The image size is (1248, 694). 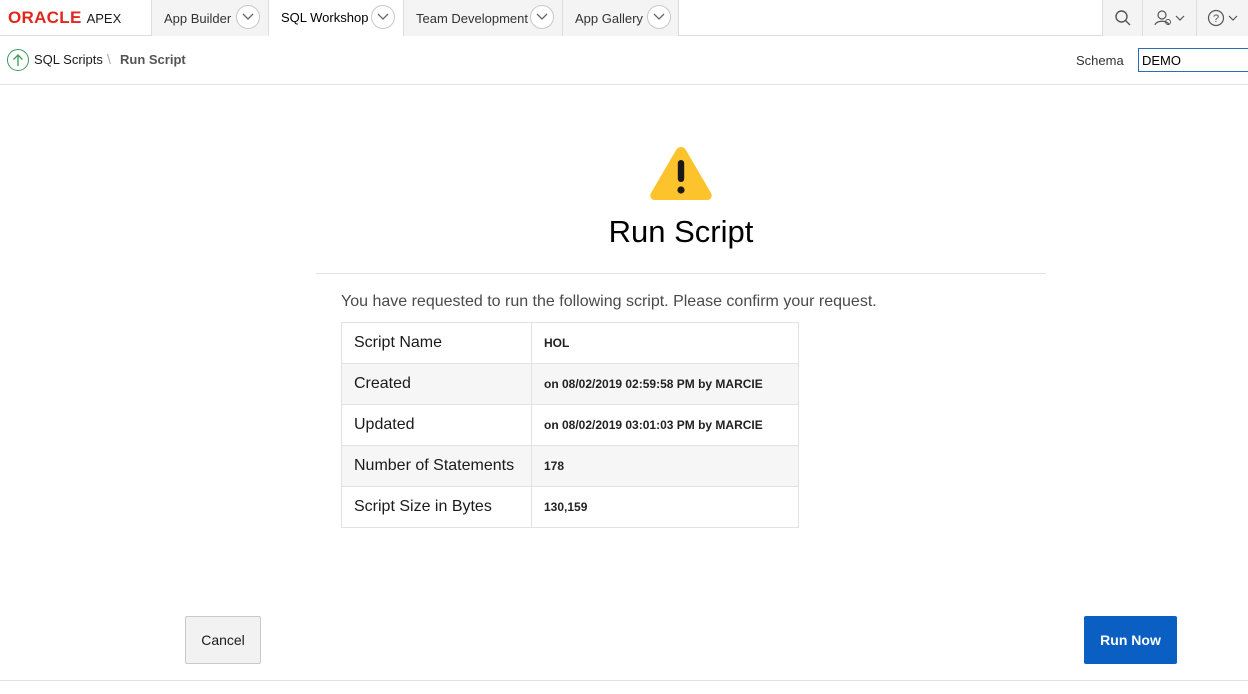 I want to click on table-row: Script Name HOL, so click(x=570, y=343).